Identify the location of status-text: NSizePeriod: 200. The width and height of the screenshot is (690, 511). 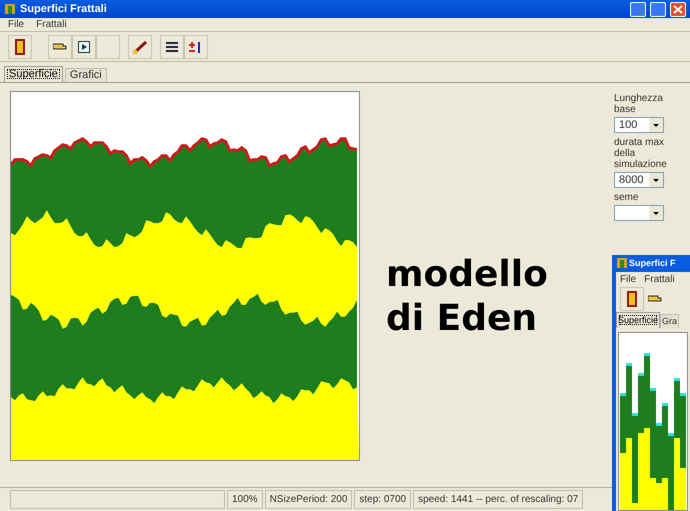
(308, 499).